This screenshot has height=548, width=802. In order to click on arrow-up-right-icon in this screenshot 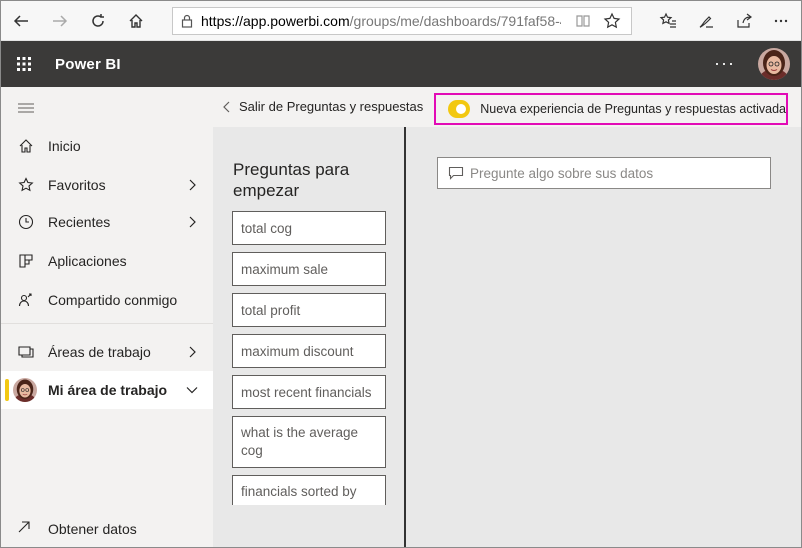, I will do `click(24, 529)`.